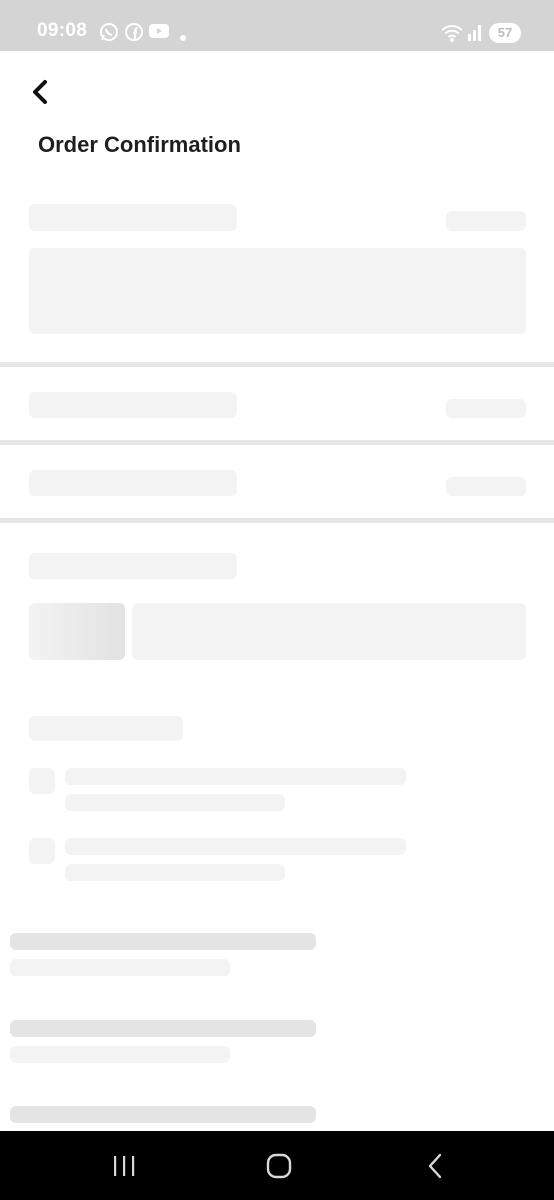  I want to click on back-icon, so click(435, 1166).